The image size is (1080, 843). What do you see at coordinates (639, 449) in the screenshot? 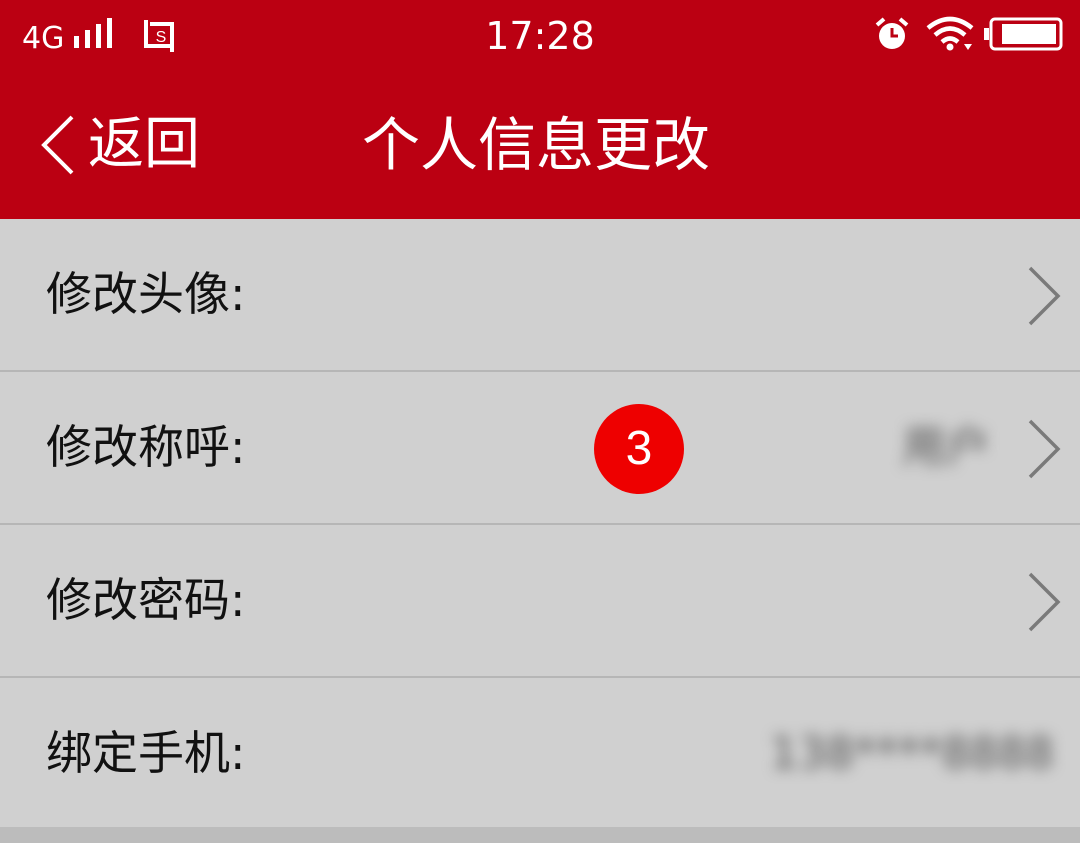
I see `step-number-badge: 3` at bounding box center [639, 449].